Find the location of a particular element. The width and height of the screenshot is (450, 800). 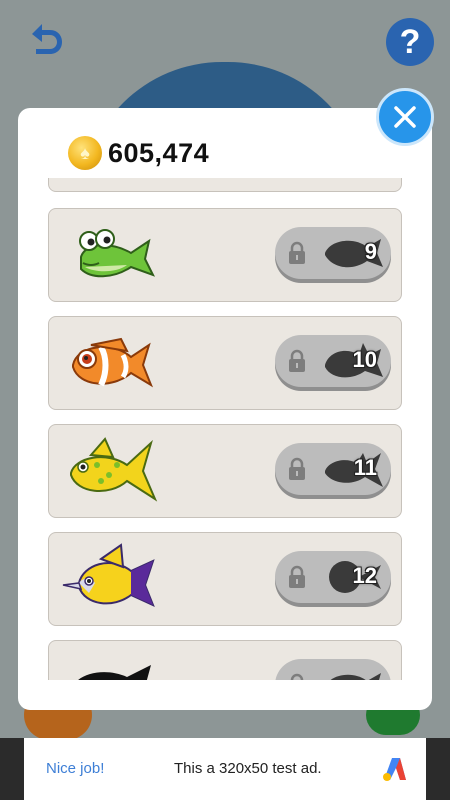

ad-banner: Nice job! This a 320x50 test ad. is located at coordinates (225, 769).